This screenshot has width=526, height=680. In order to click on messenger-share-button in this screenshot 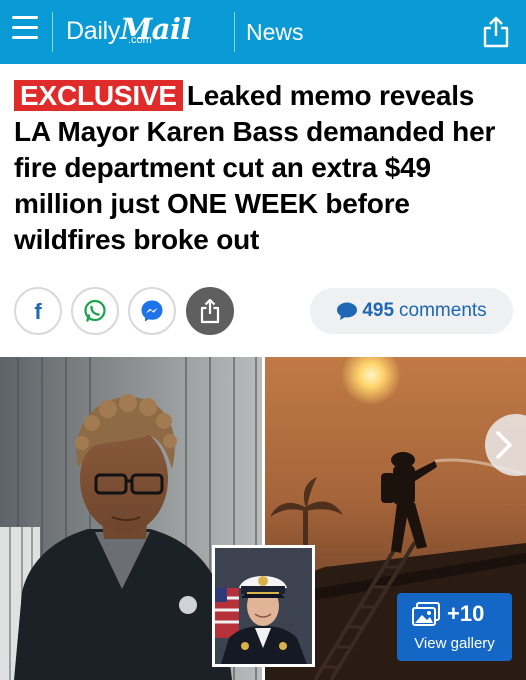, I will do `click(152, 311)`.